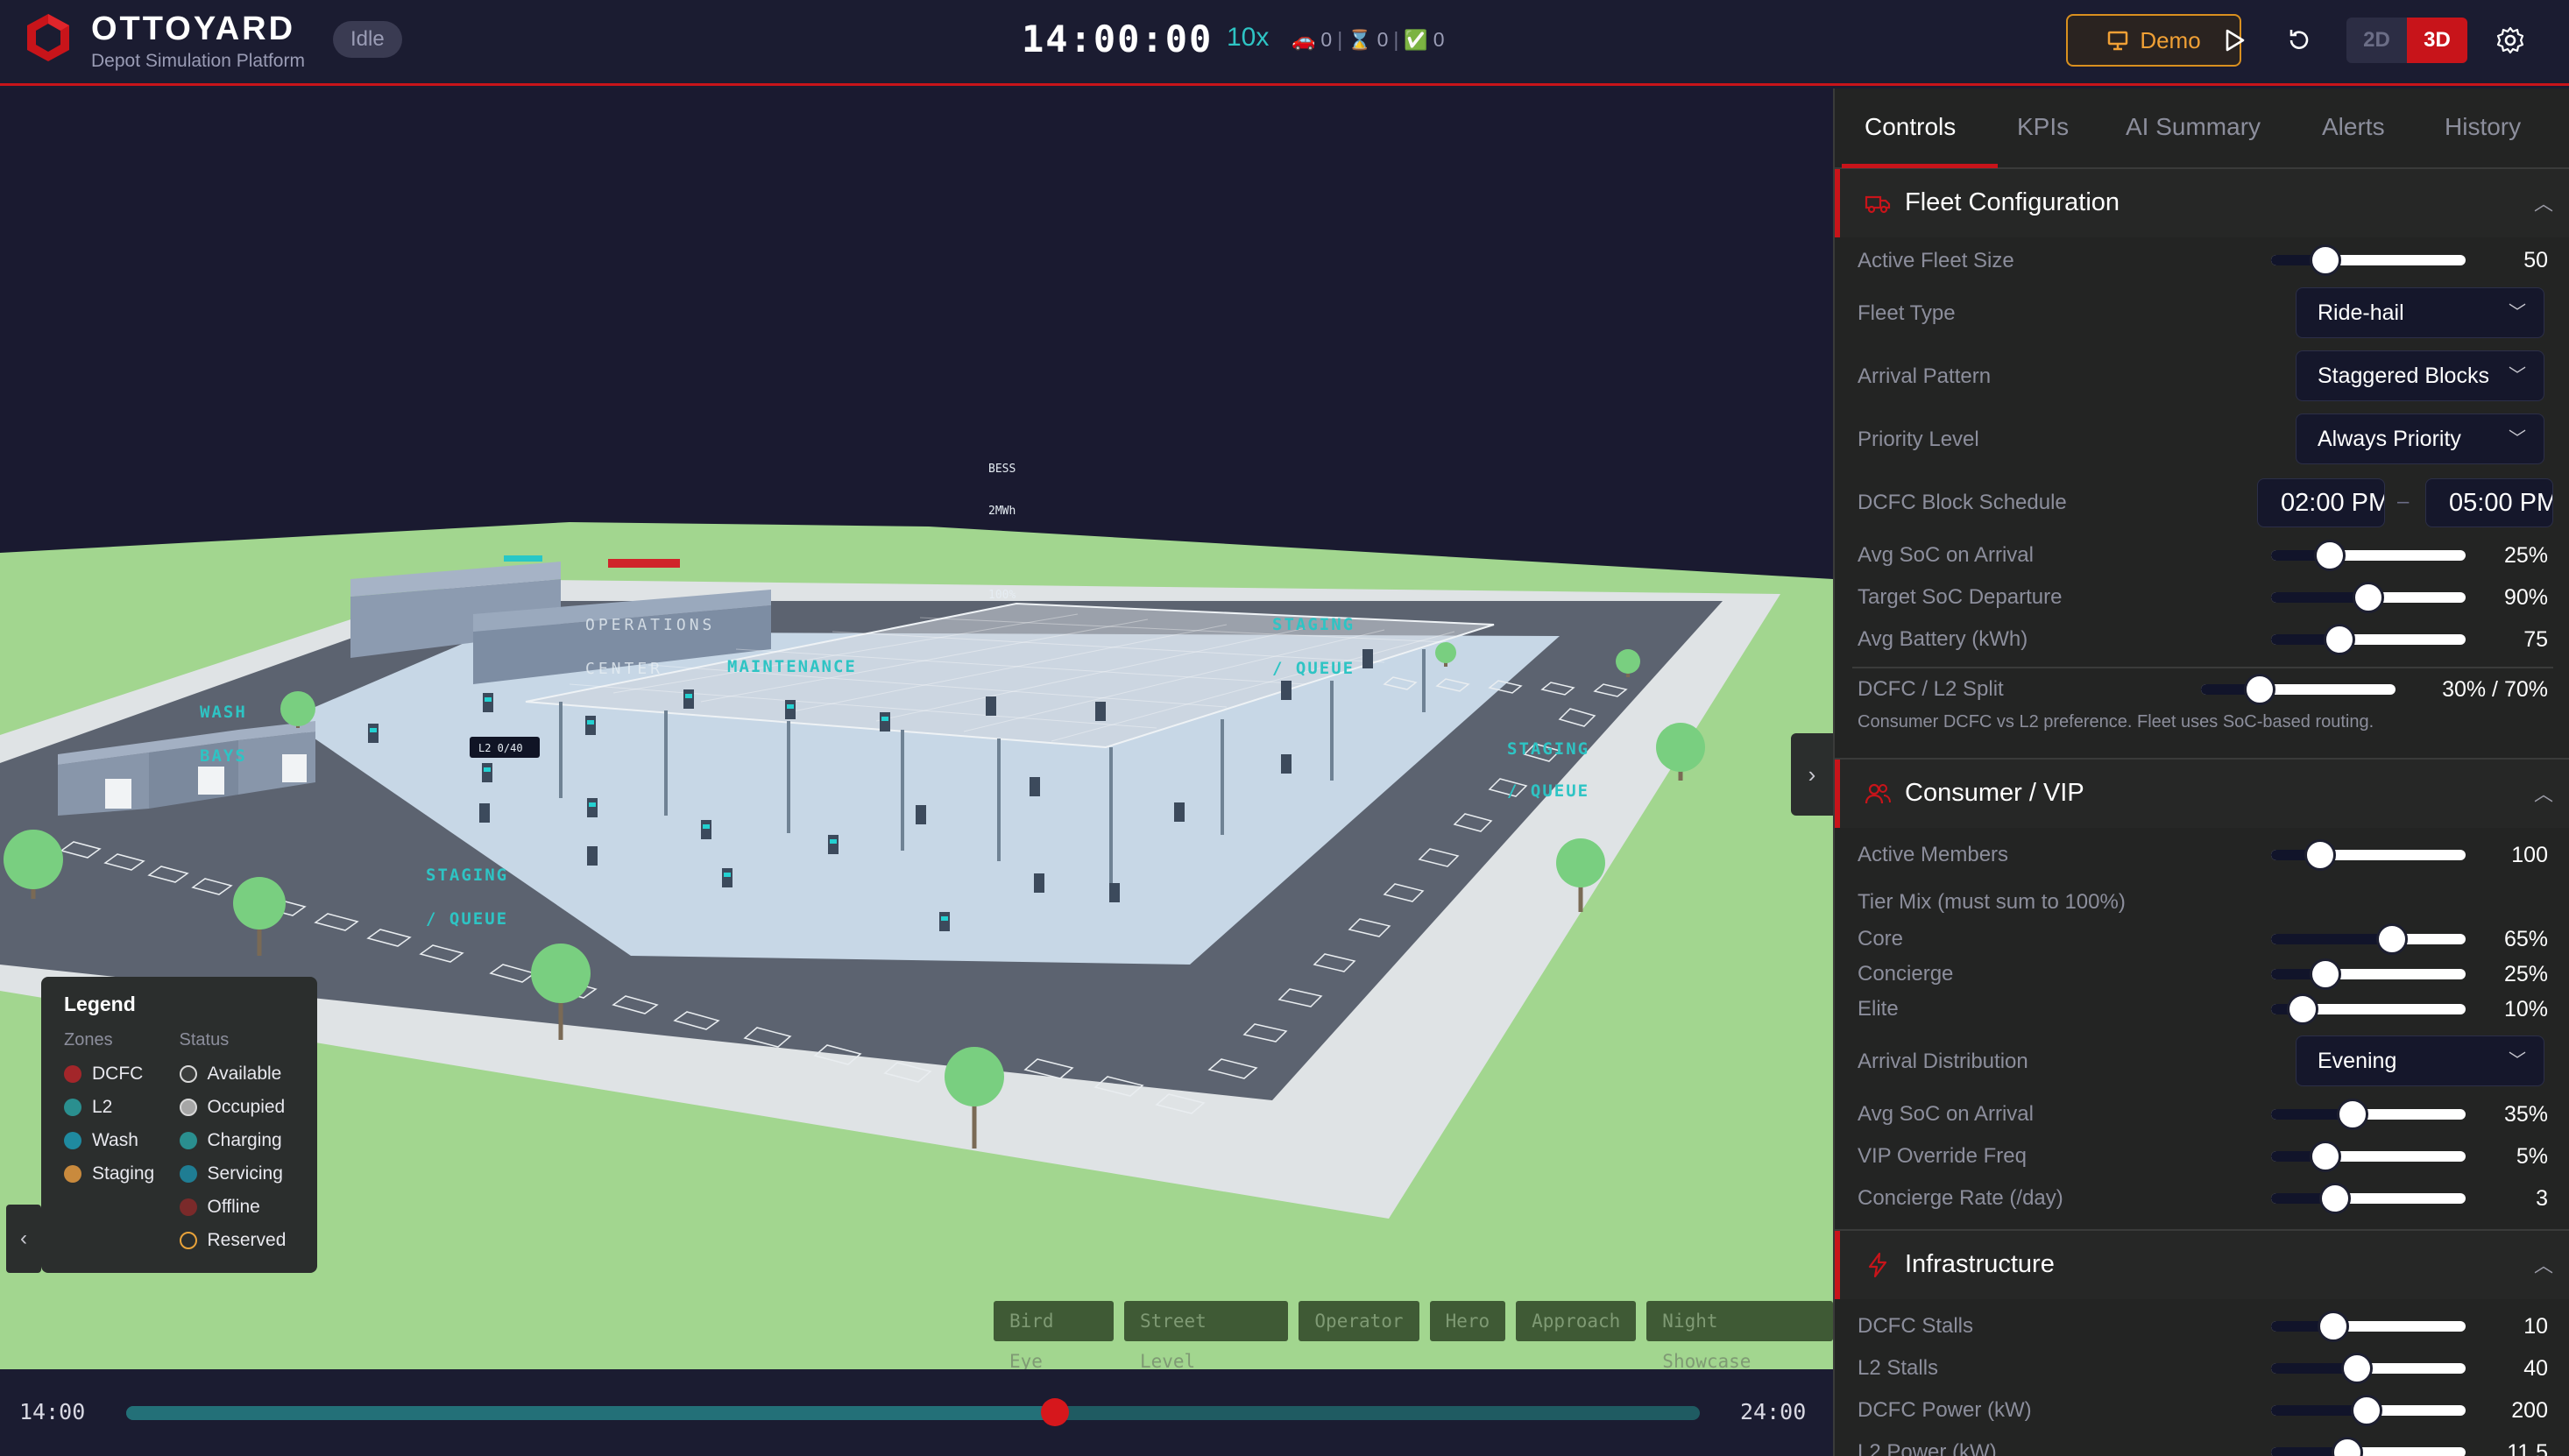 The width and height of the screenshot is (2569, 1456). I want to click on camera-approach-button: Approach, so click(1576, 1321).